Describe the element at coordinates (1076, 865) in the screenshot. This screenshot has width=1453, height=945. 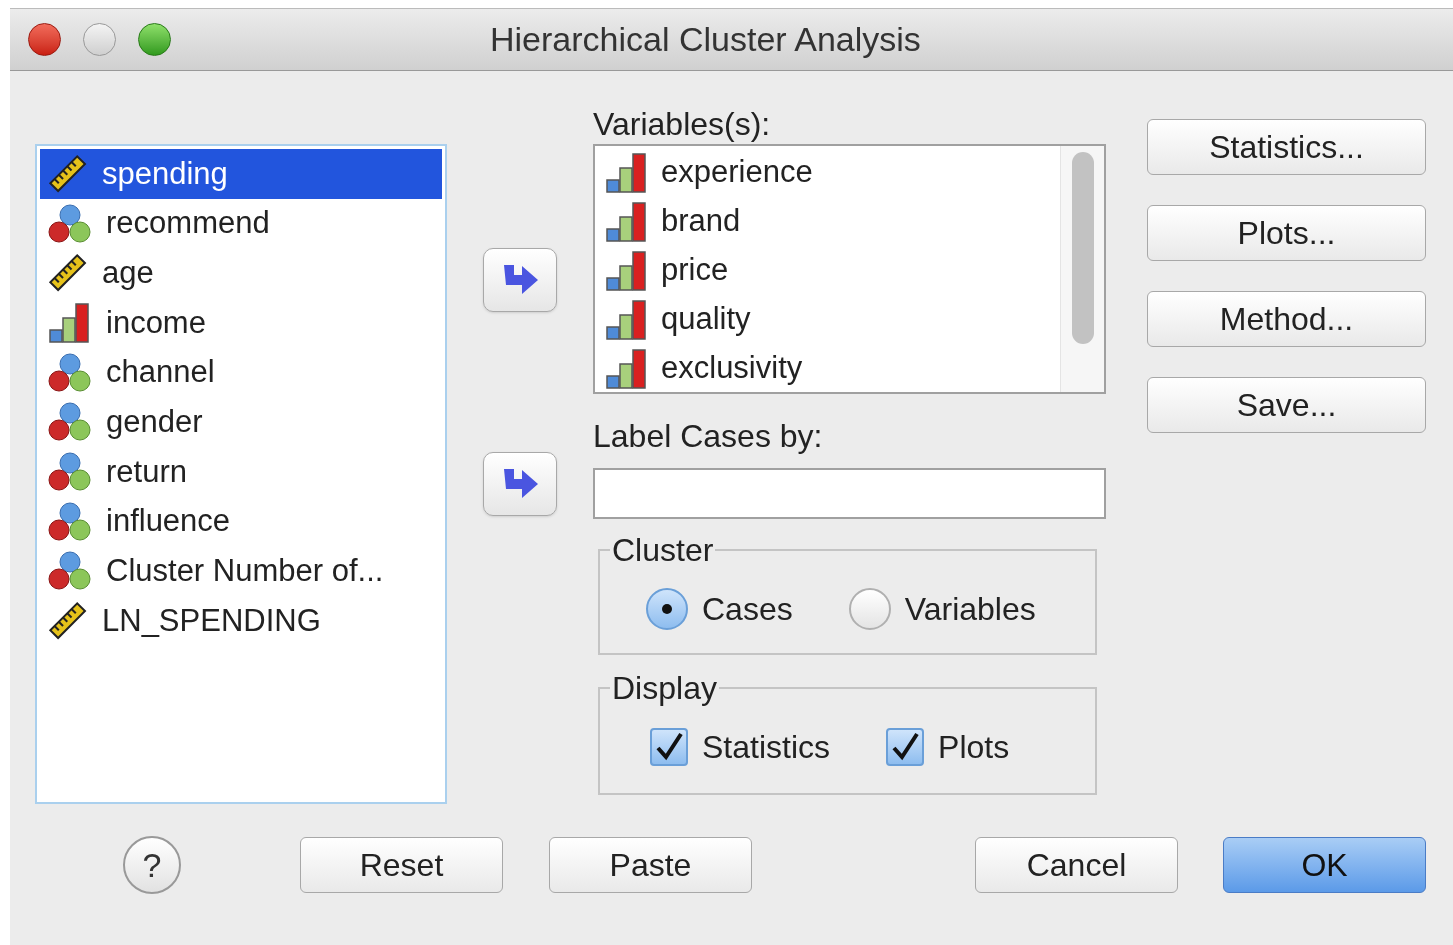
I see `dialog-button: Cancel` at that location.